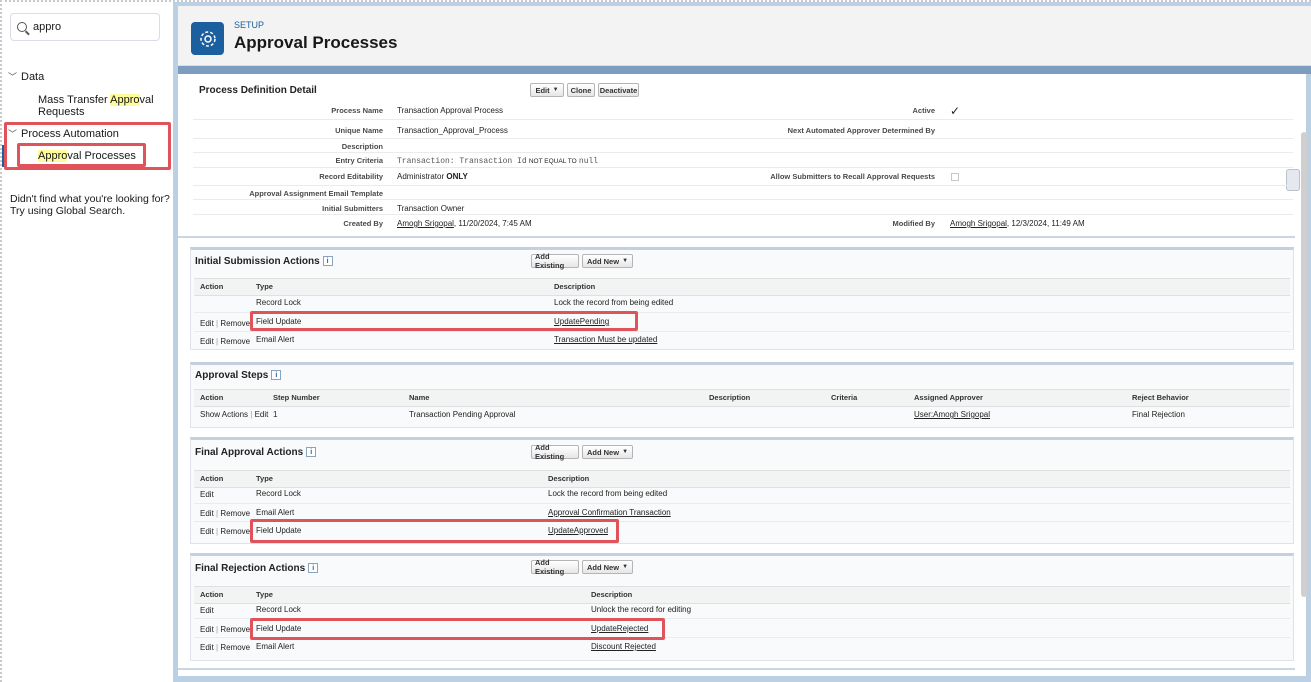 This screenshot has width=1311, height=682. I want to click on edit-dropdown-button: Edit ▼, so click(547, 90).